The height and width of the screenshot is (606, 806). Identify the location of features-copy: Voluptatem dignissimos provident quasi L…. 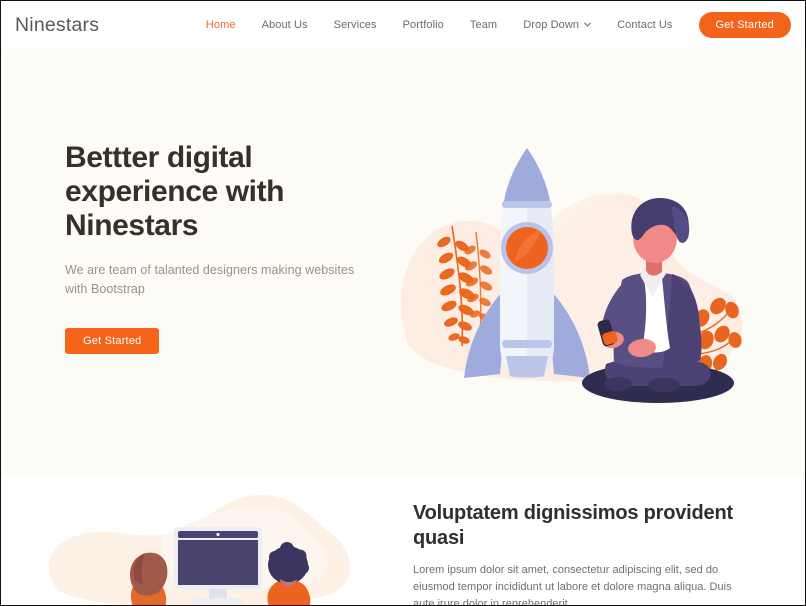
(577, 553).